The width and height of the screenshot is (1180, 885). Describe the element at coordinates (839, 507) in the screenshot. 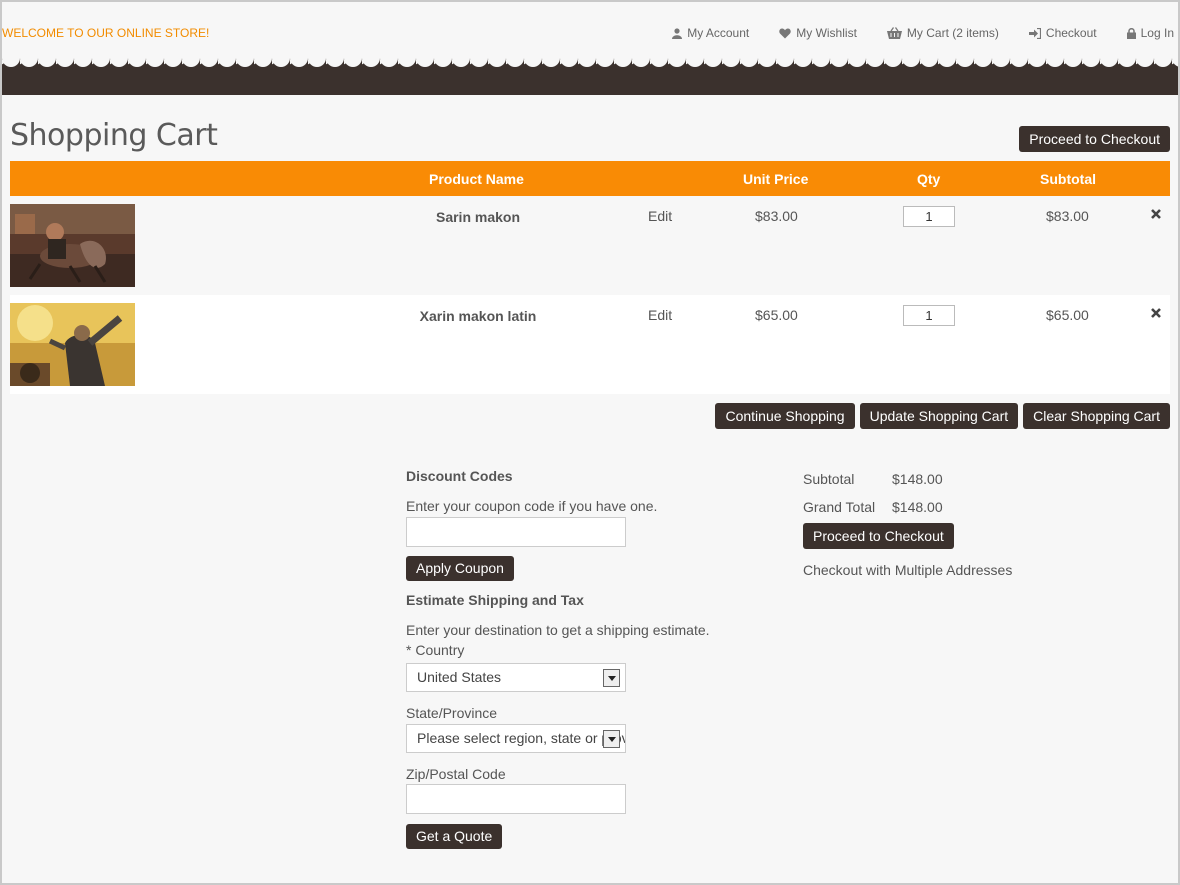

I see `grand-total-label: Grand Total` at that location.